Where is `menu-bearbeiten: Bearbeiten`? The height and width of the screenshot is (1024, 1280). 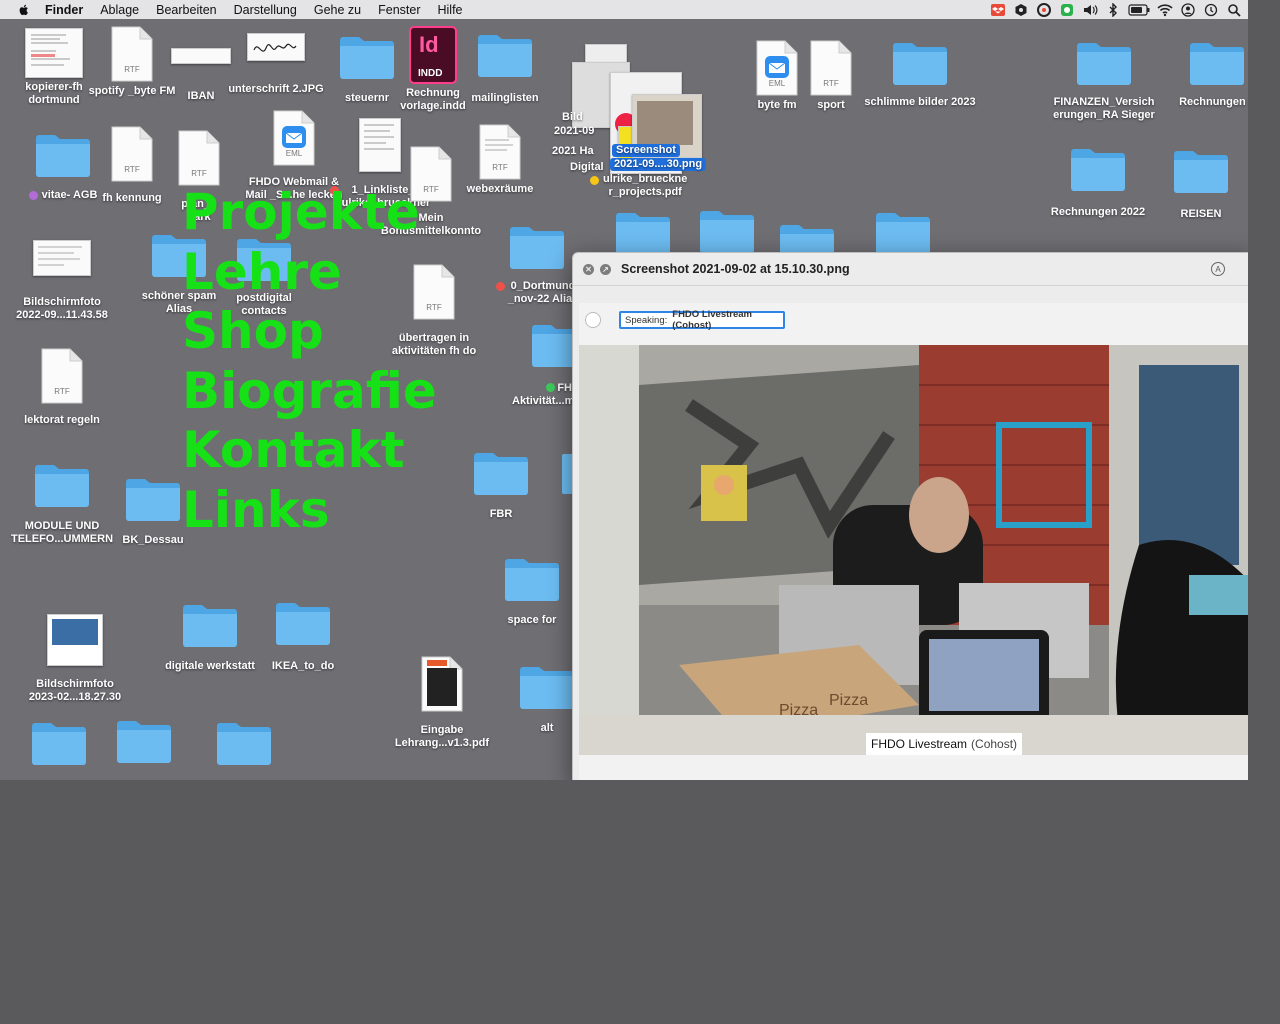 menu-bearbeiten: Bearbeiten is located at coordinates (186, 10).